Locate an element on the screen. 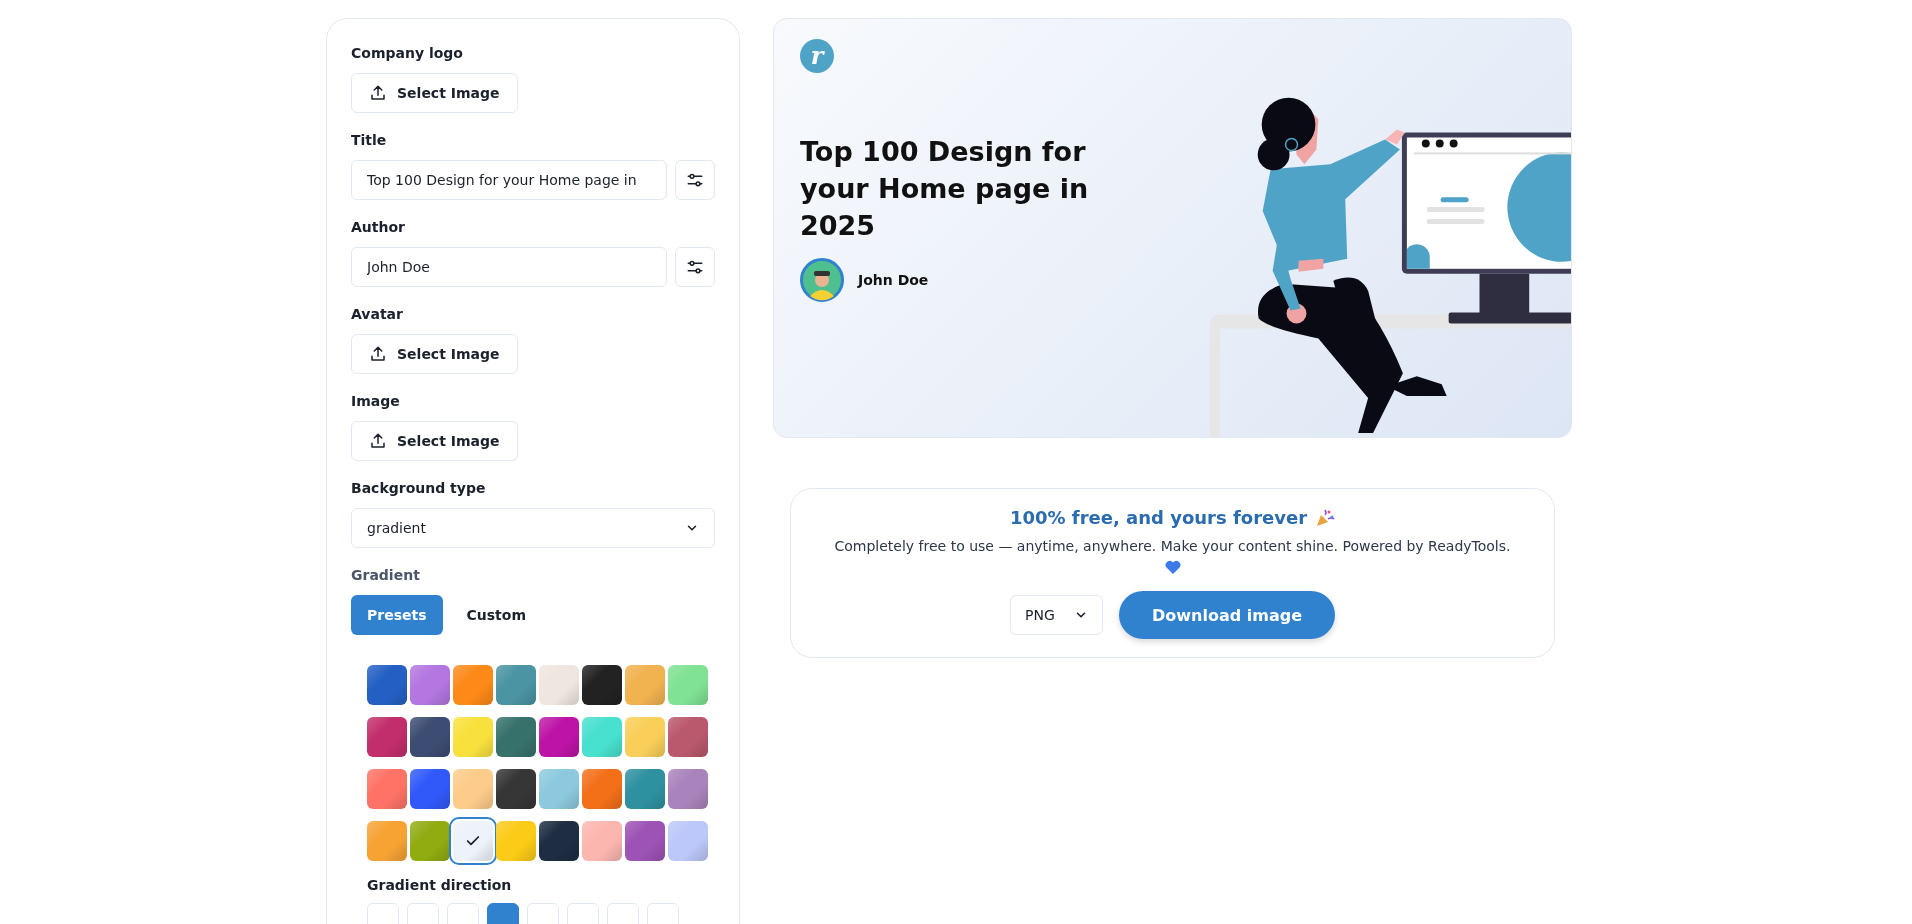 Image resolution: width=1912 pixels, height=924 pixels. field-label: Avatar is located at coordinates (377, 314).